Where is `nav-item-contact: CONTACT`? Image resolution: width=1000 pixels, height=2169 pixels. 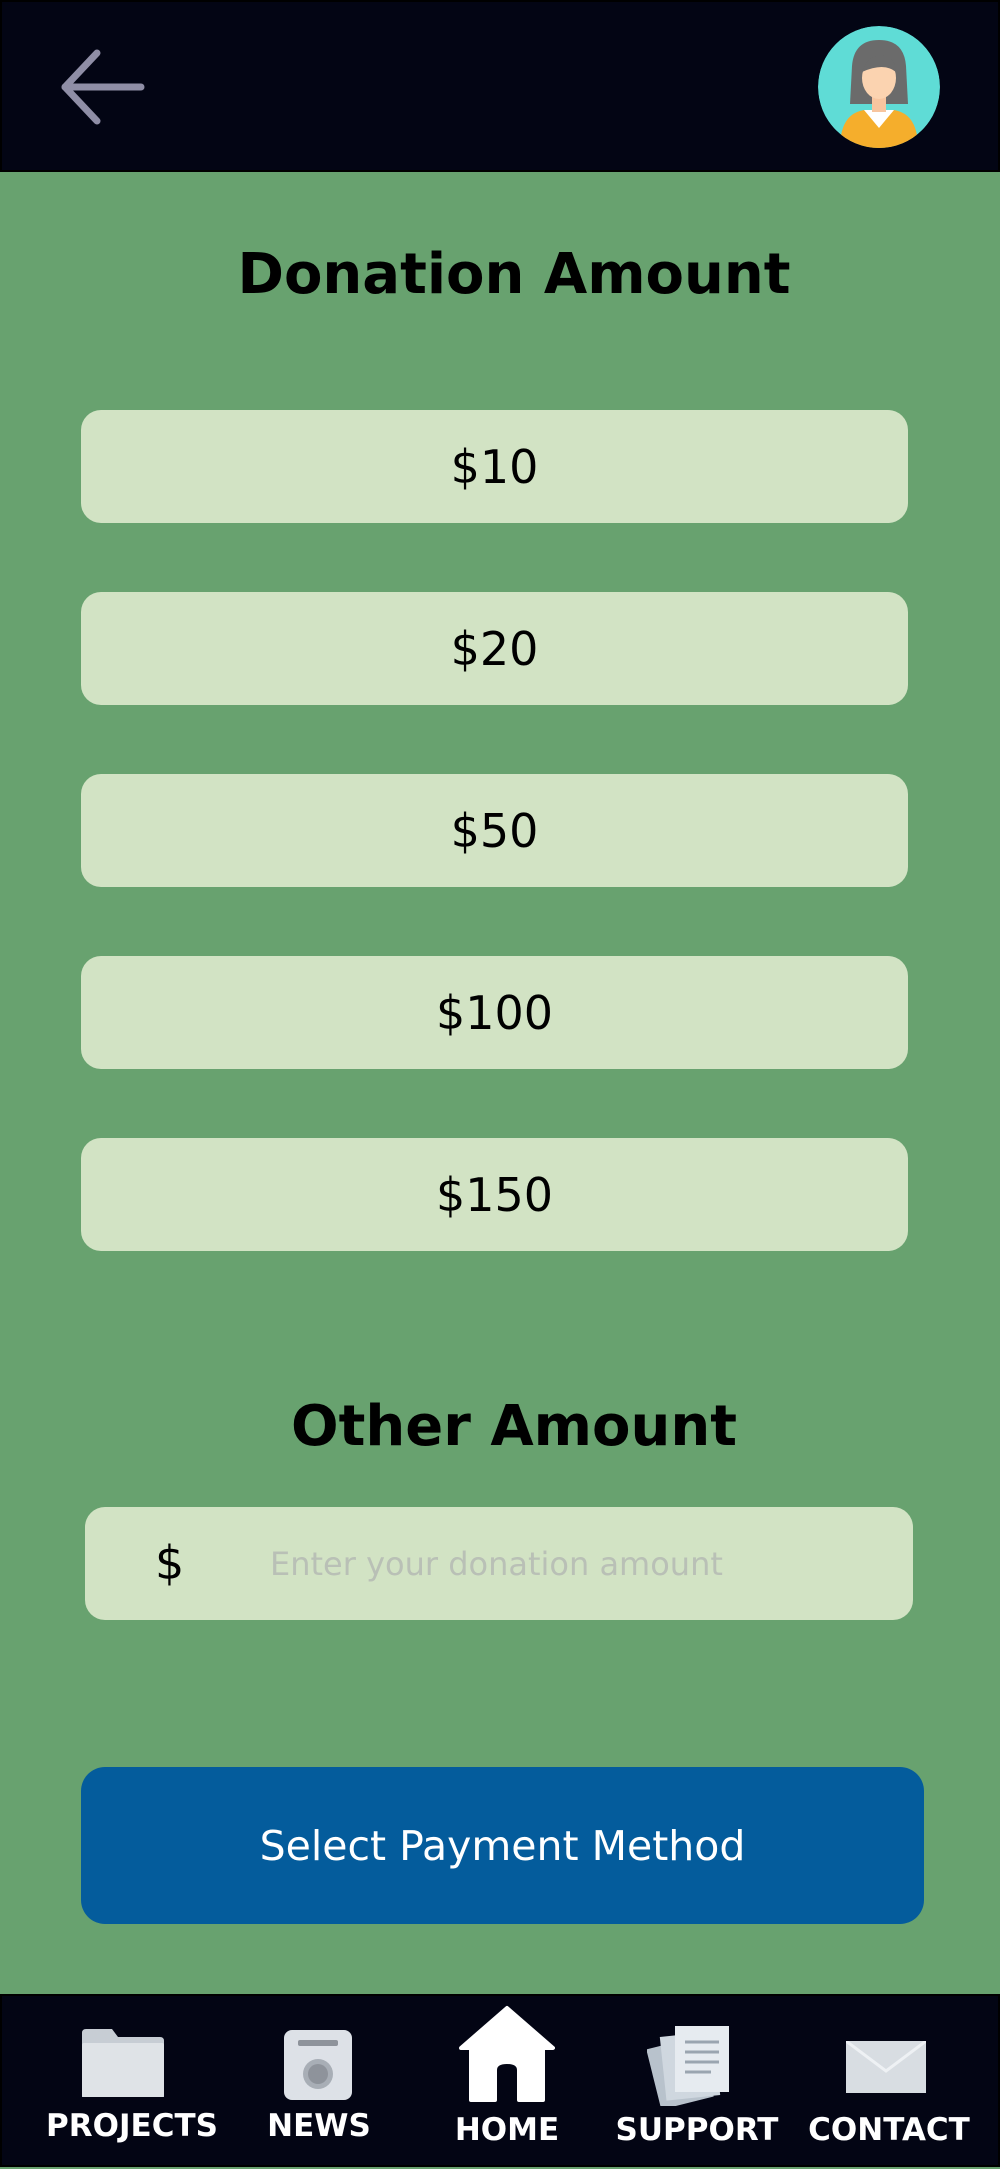 nav-item-contact: CONTACT is located at coordinates (897, 2082).